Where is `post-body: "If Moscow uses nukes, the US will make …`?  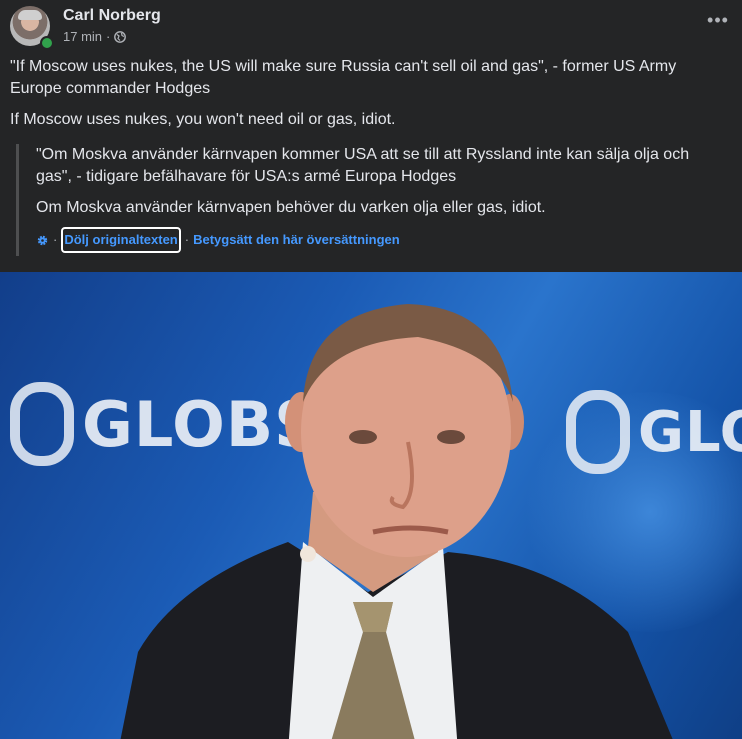
post-body: "If Moscow uses nukes, the US will make … is located at coordinates (365, 98).